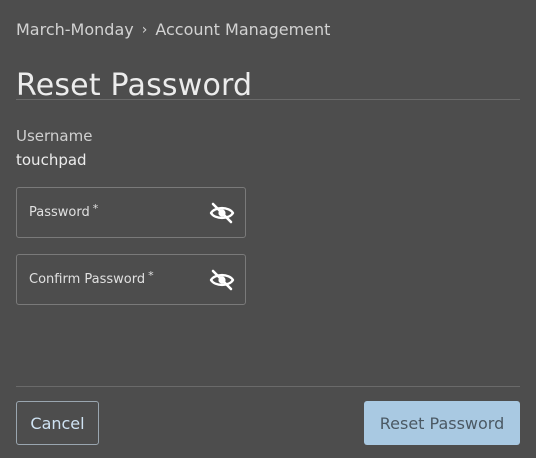 This screenshot has height=458, width=536. Describe the element at coordinates (242, 29) in the screenshot. I see `breadcrumb-item-current: Account Management` at that location.